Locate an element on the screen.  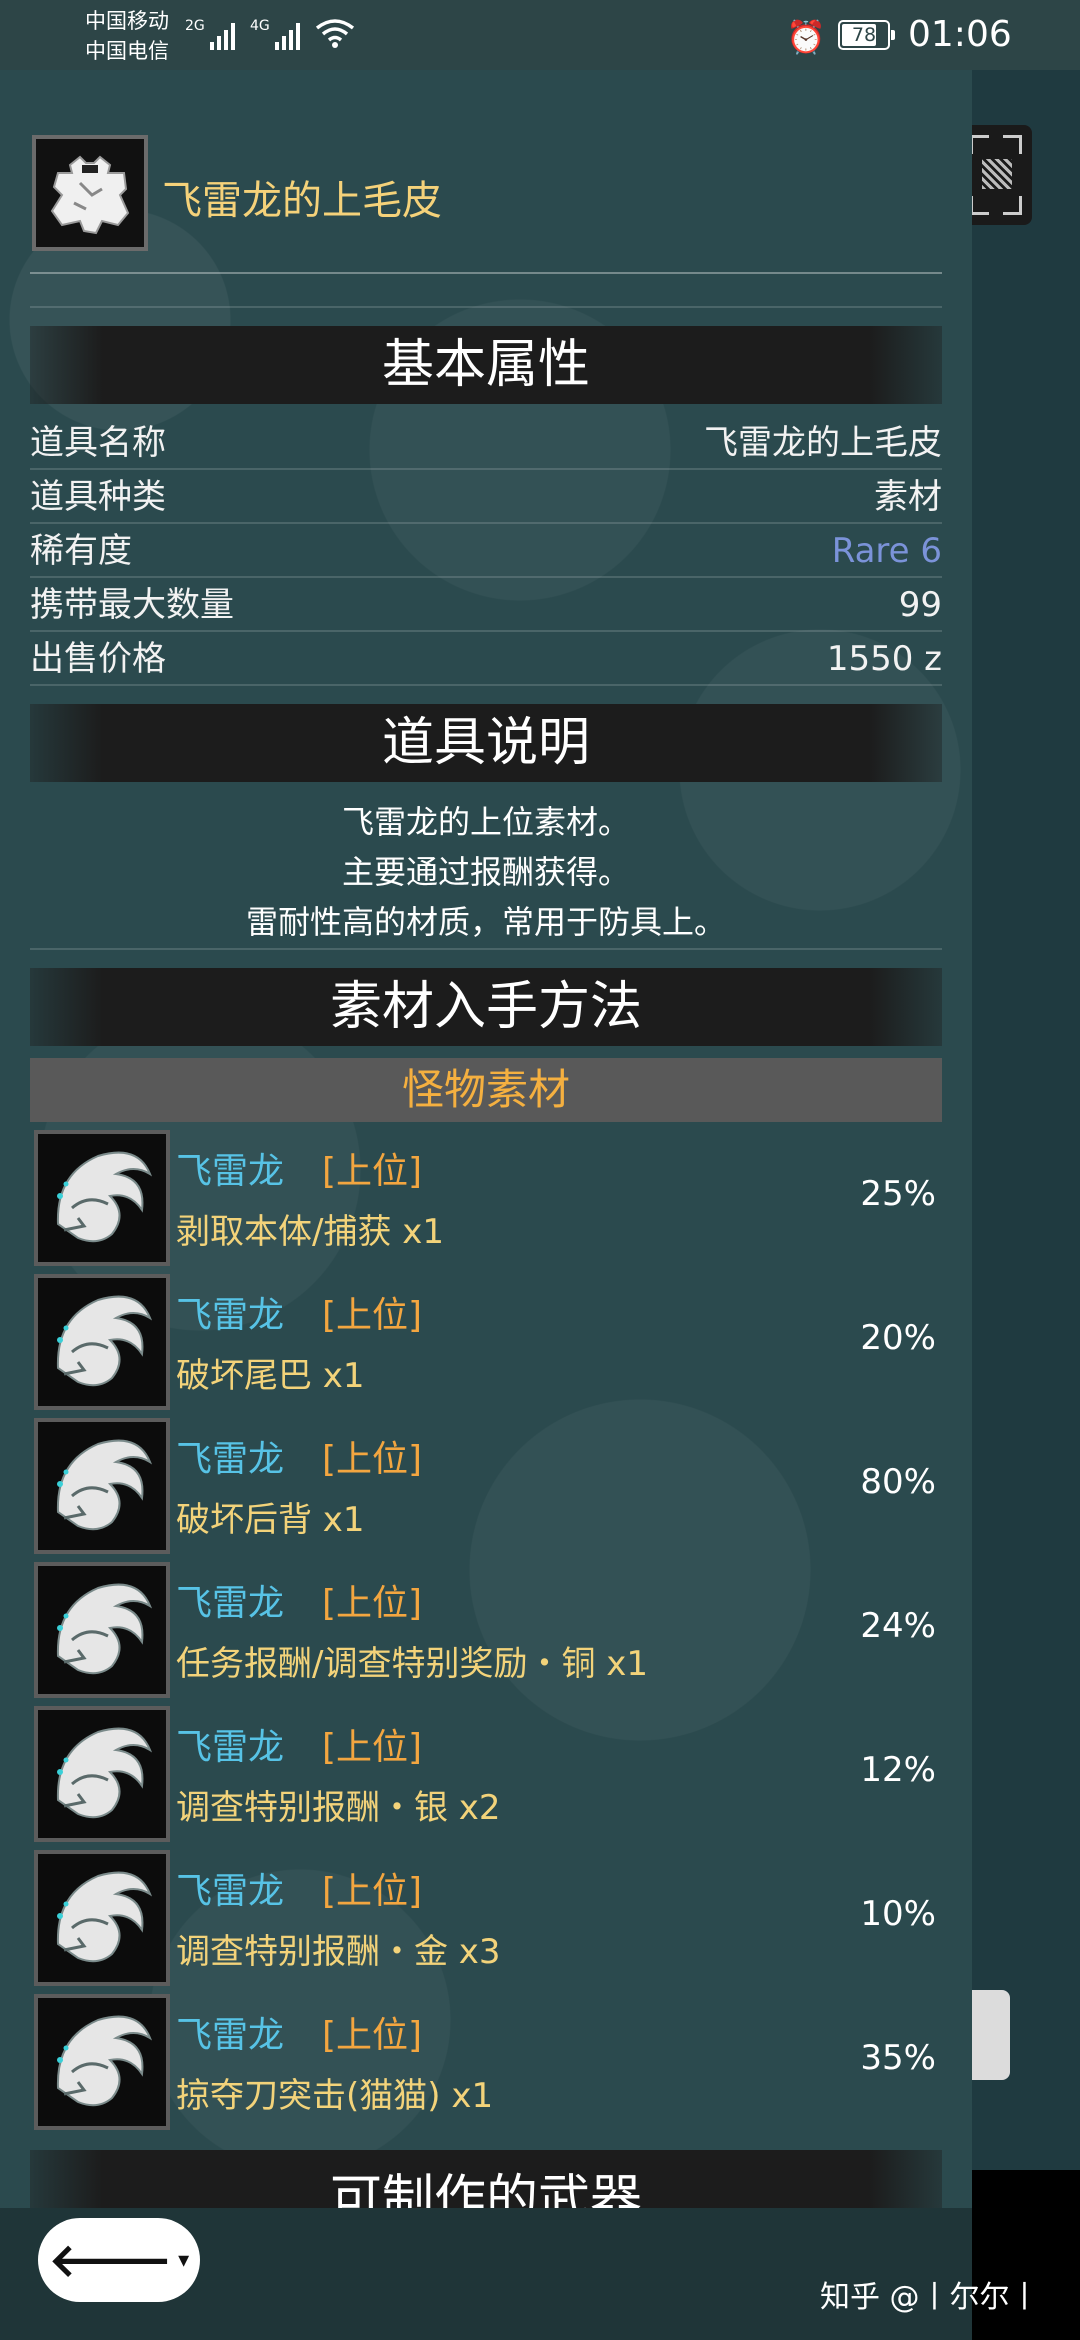
monster-source-row: 飞雷龙 [上位] 任务报酬/调查特别奖励・铜 x1 24% is located at coordinates (486, 1630).